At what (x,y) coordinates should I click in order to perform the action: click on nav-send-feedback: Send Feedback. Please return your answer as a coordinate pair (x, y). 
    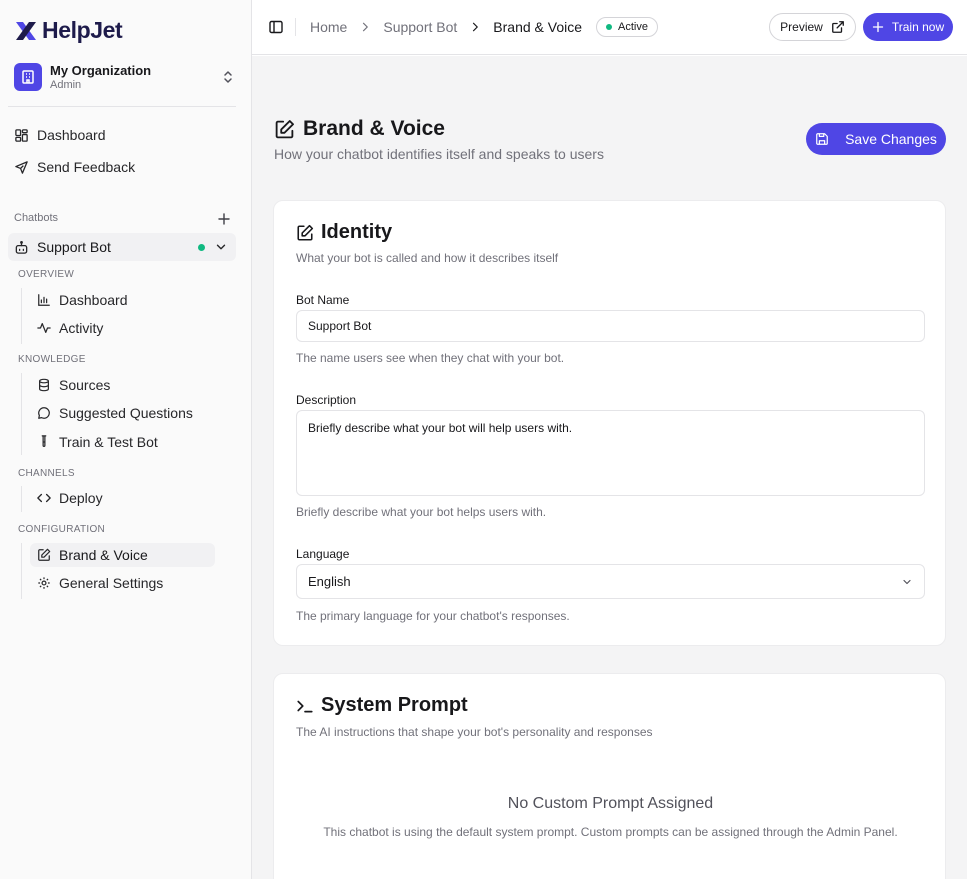
    Looking at the image, I should click on (122, 167).